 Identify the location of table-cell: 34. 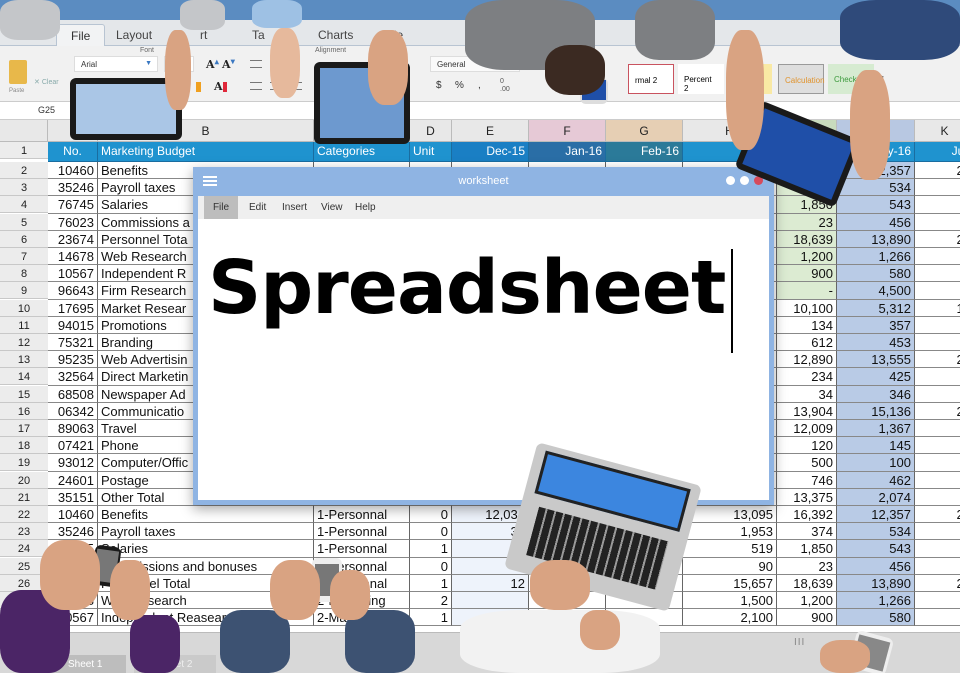
(807, 394).